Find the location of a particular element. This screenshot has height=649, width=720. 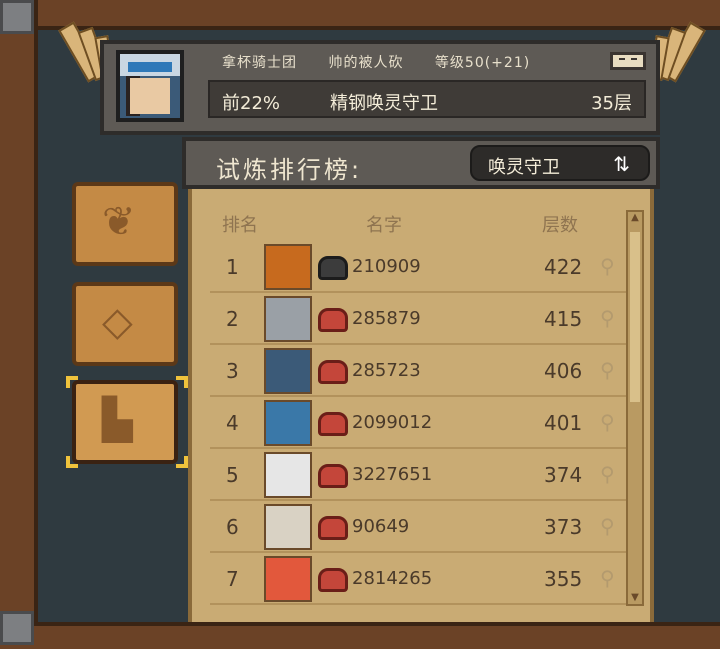

leaf-icon: ❦ is located at coordinates (119, 222).